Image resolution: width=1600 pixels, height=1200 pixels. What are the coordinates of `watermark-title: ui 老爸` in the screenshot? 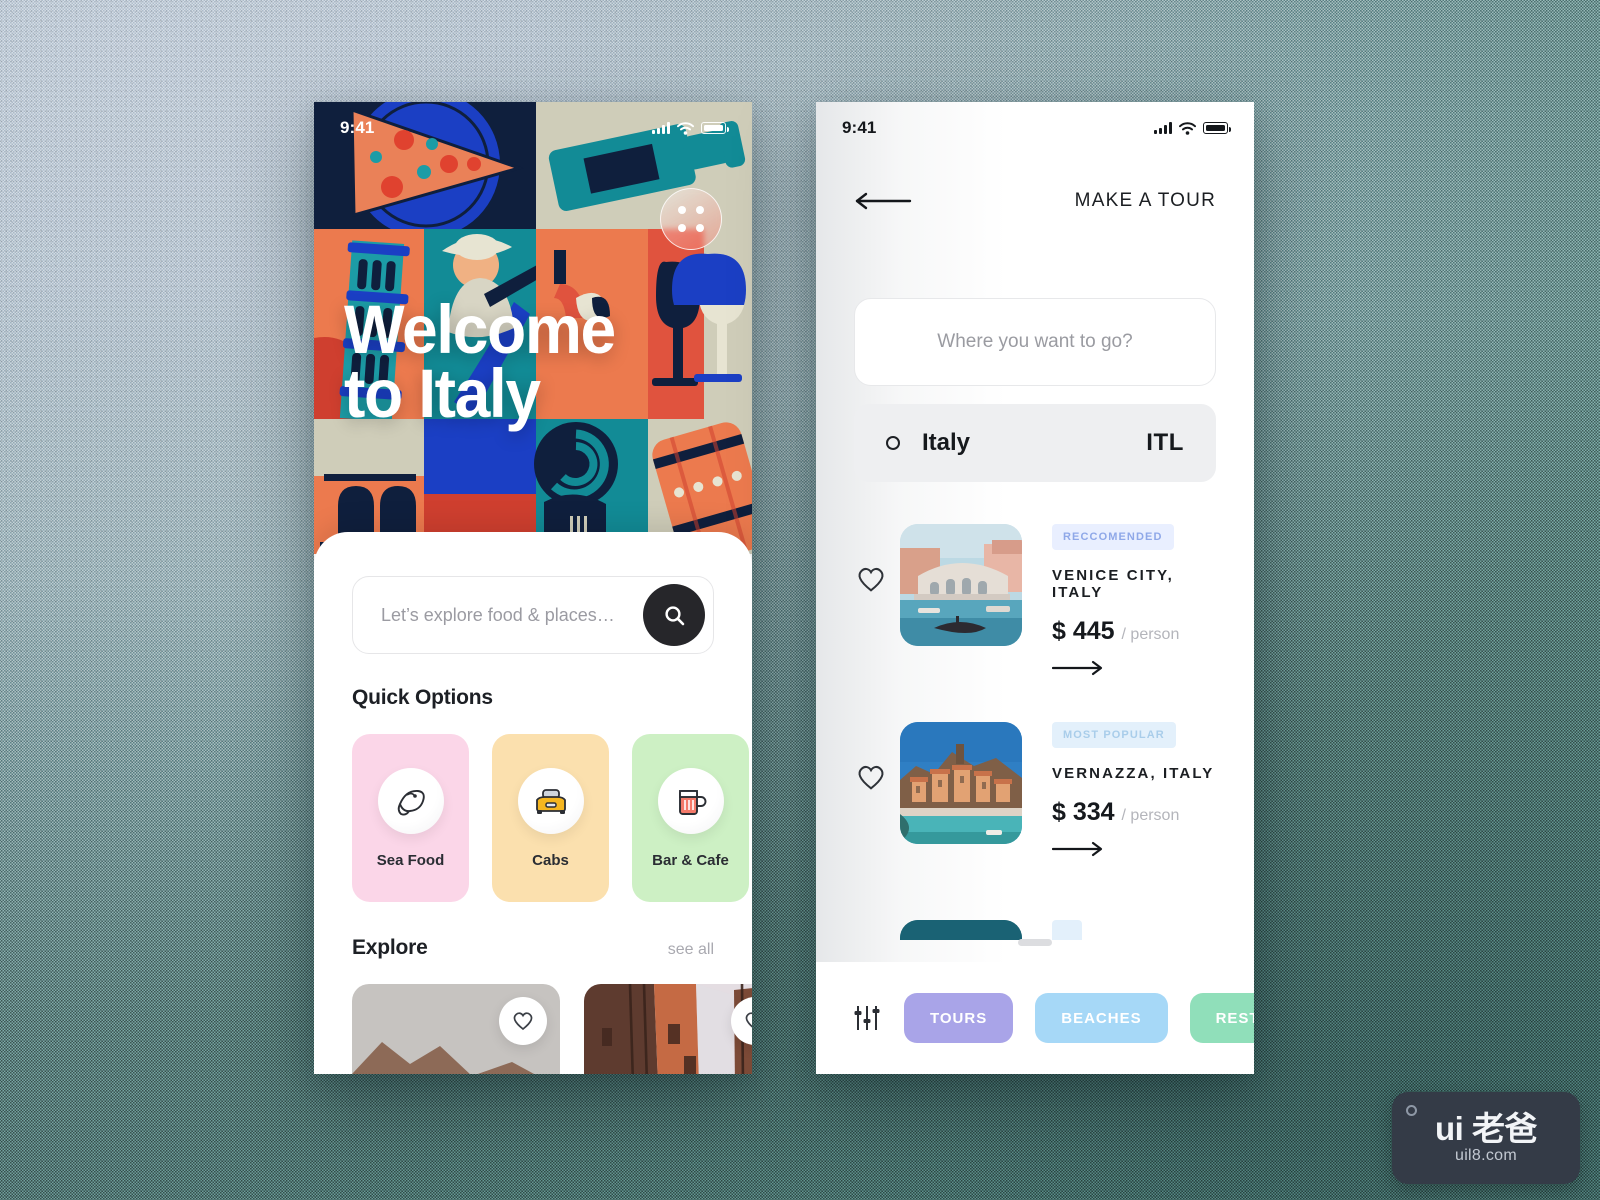 It's located at (1486, 1128).